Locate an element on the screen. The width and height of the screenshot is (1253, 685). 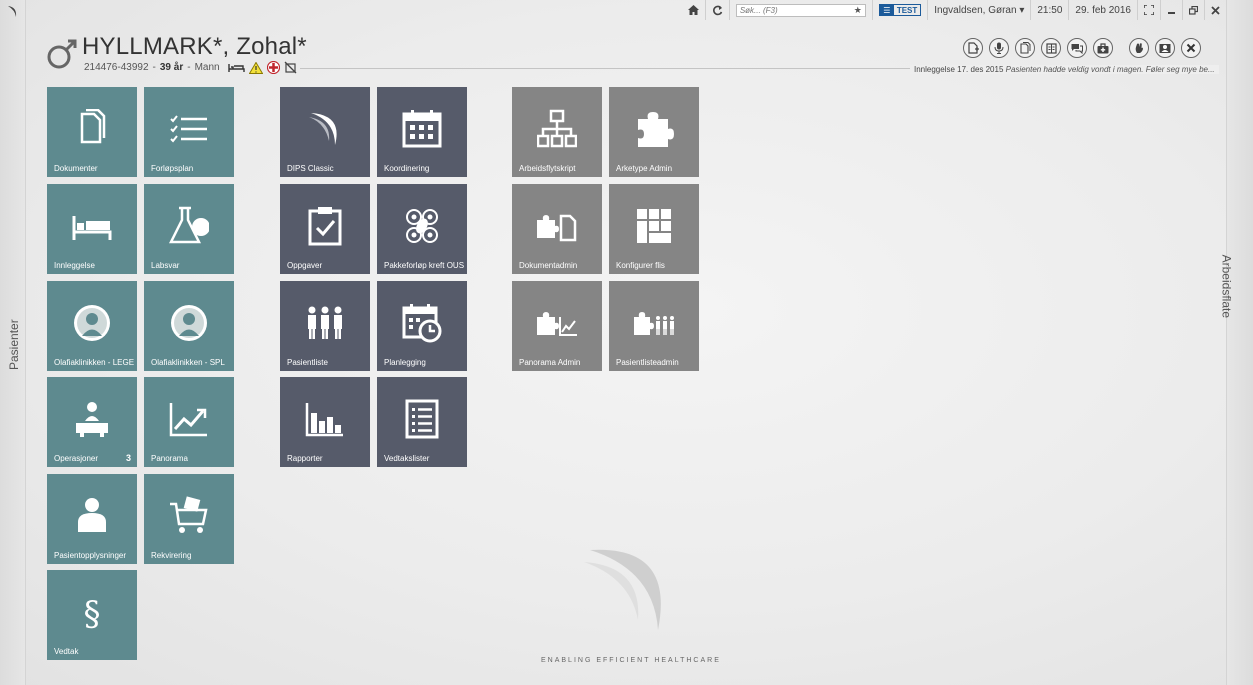
patient-card-button is located at coordinates (1165, 48).